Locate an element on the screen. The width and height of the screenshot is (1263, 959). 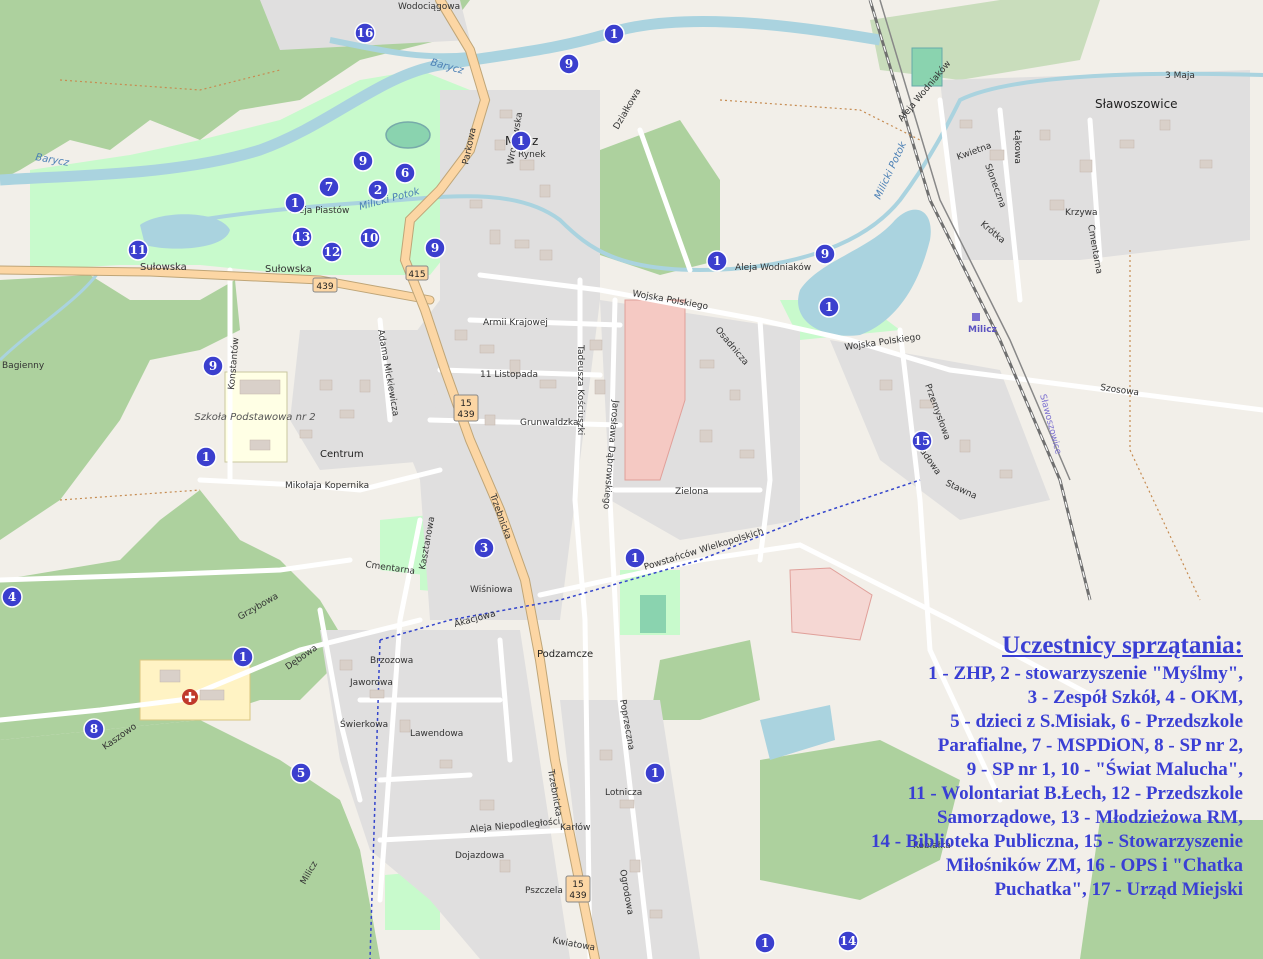
marker-m13: 13 is located at coordinates (302, 237).